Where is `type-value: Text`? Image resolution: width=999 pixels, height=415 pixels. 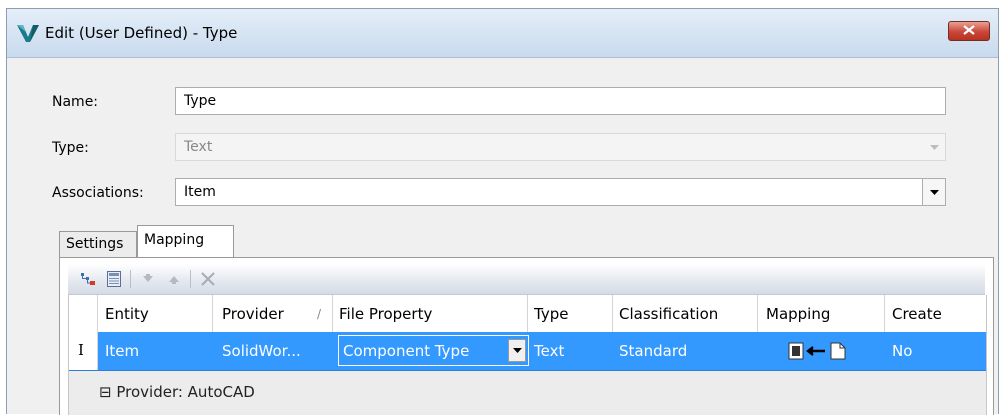
type-value: Text is located at coordinates (198, 147).